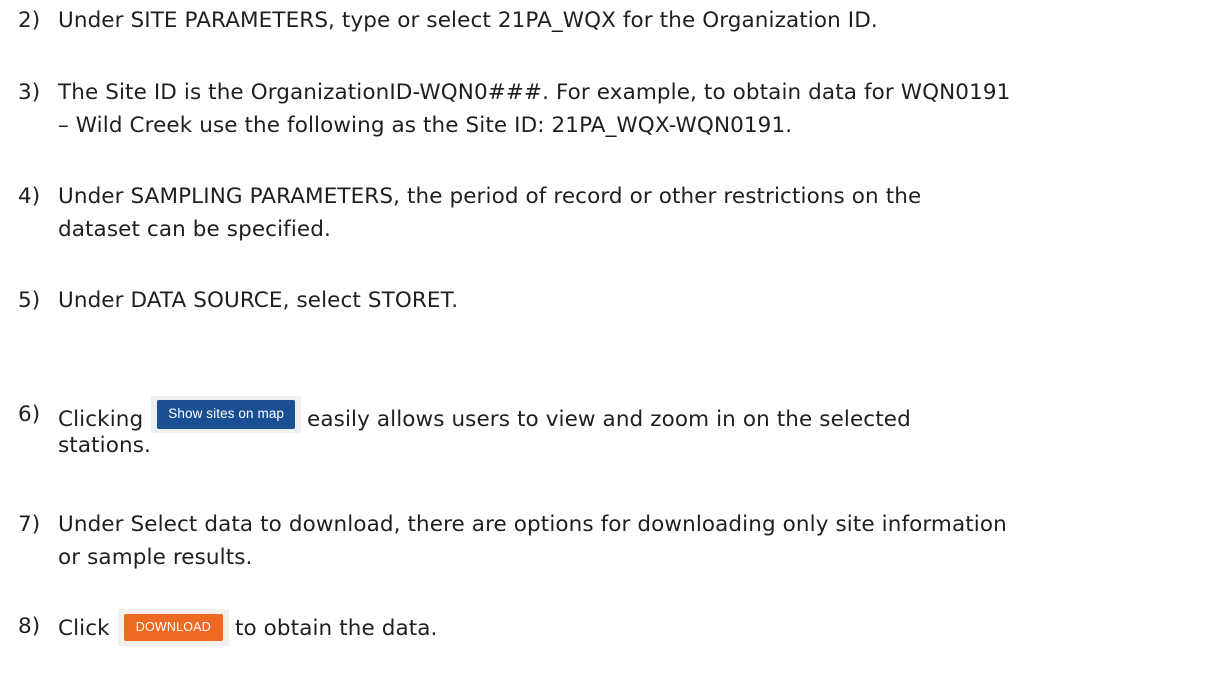 This screenshot has width=1210, height=687. Describe the element at coordinates (29, 524) in the screenshot. I see `step-number: 7)` at that location.